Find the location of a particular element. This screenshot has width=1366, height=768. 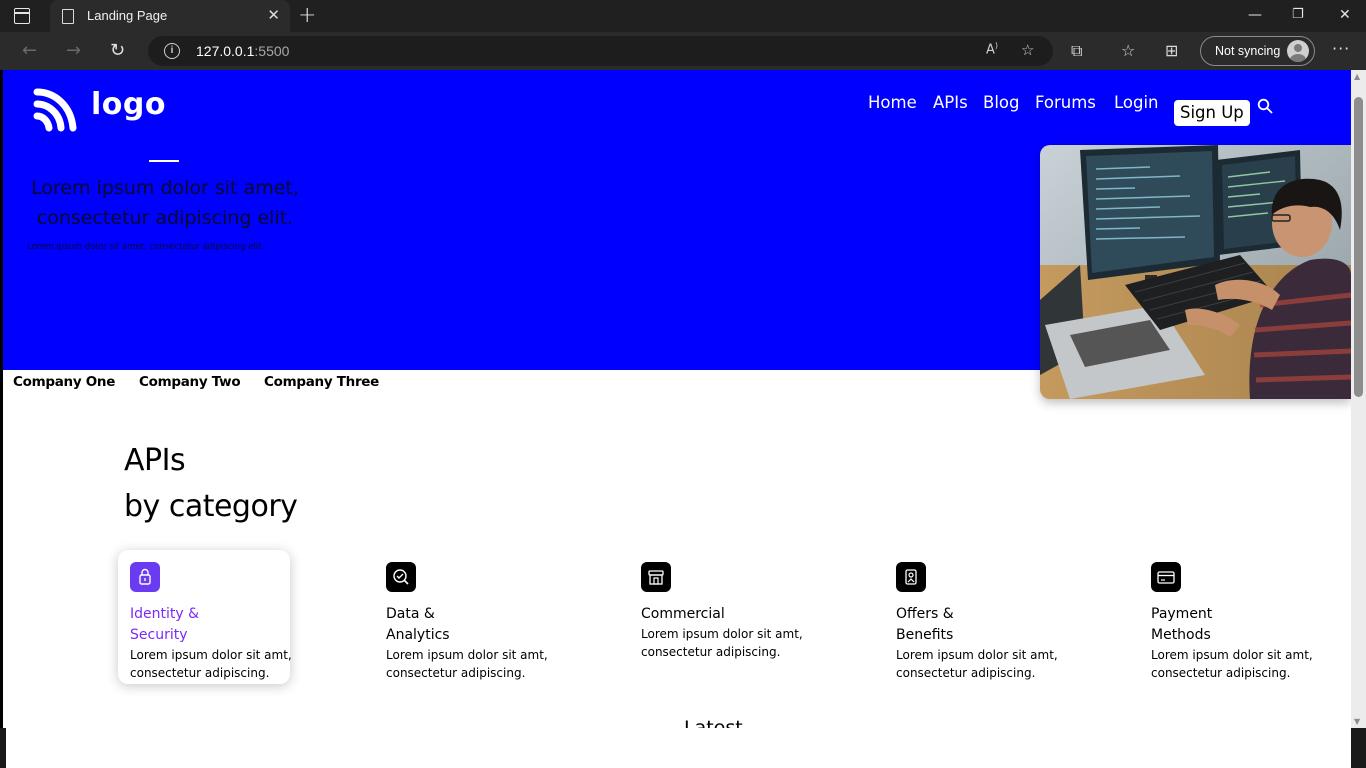

hero-title-line2: consectetur adipiscing elit. is located at coordinates (165, 218).